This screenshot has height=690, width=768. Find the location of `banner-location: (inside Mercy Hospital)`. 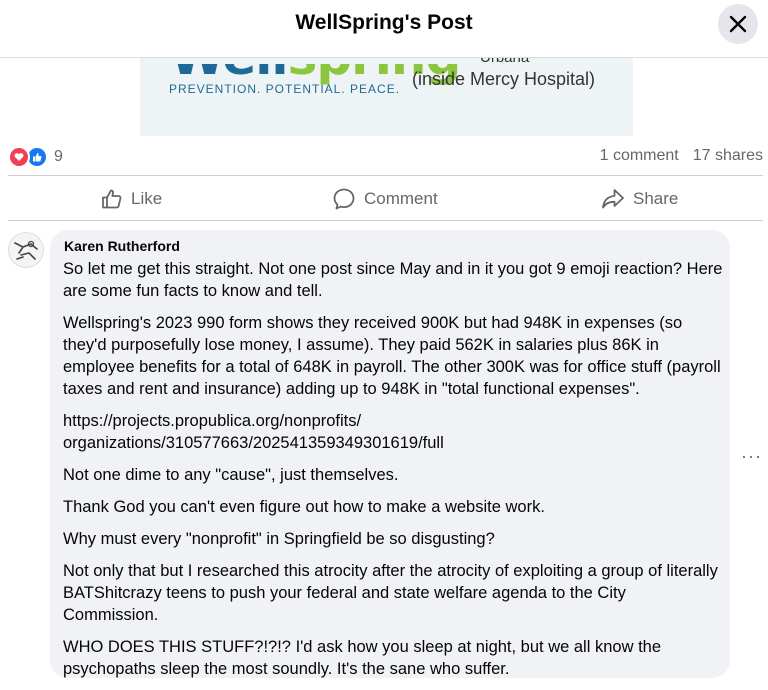

banner-location: (inside Mercy Hospital) is located at coordinates (504, 79).